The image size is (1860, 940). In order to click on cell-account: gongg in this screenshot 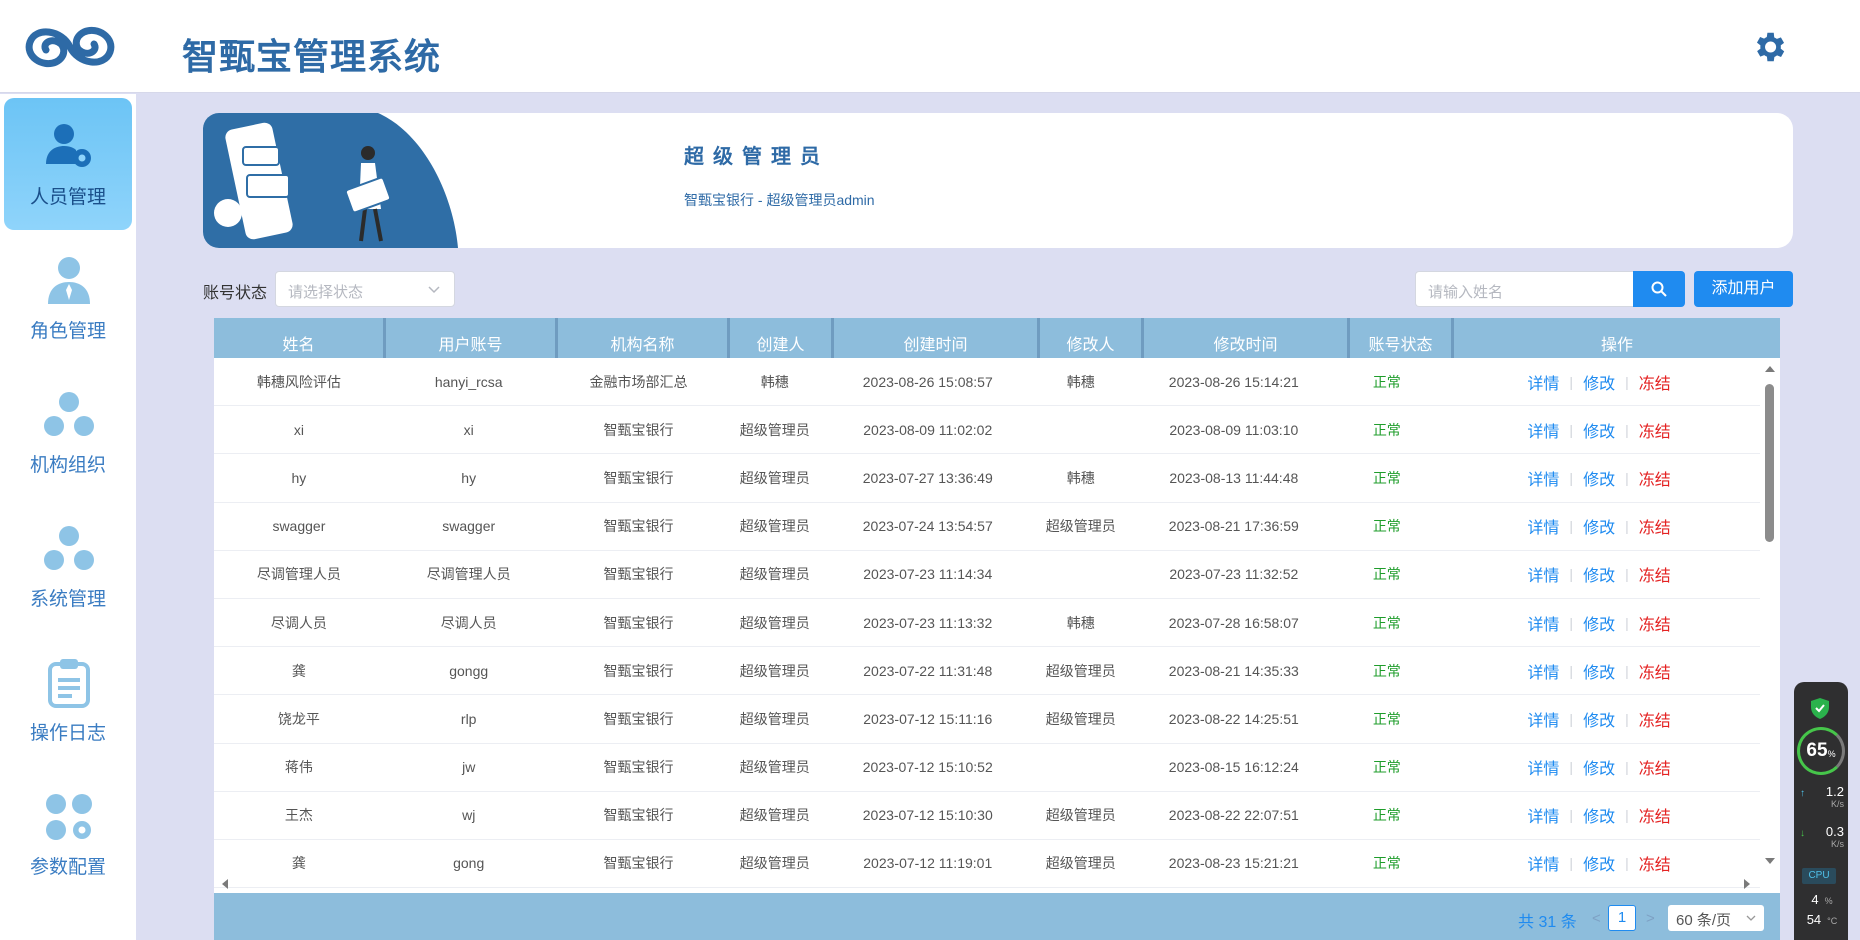, I will do `click(469, 670)`.